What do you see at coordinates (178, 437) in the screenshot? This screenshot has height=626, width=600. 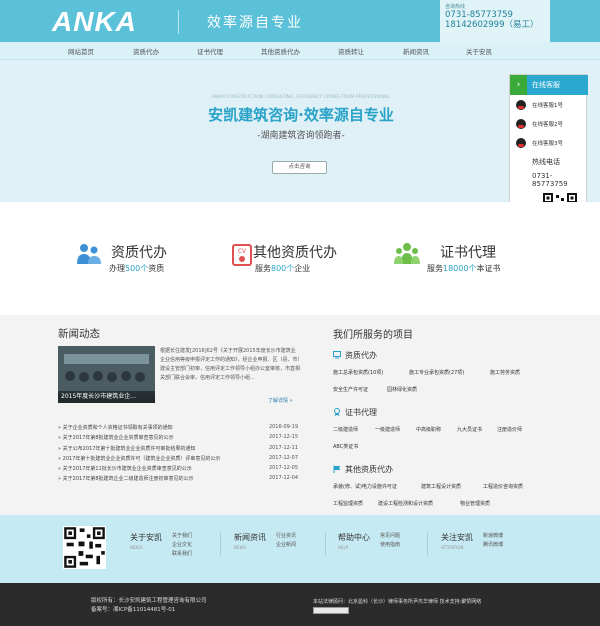 I see `news-list-item: » 关于2017年第8批建筑业企业资质审查意见的公示 2017-12-15` at bounding box center [178, 437].